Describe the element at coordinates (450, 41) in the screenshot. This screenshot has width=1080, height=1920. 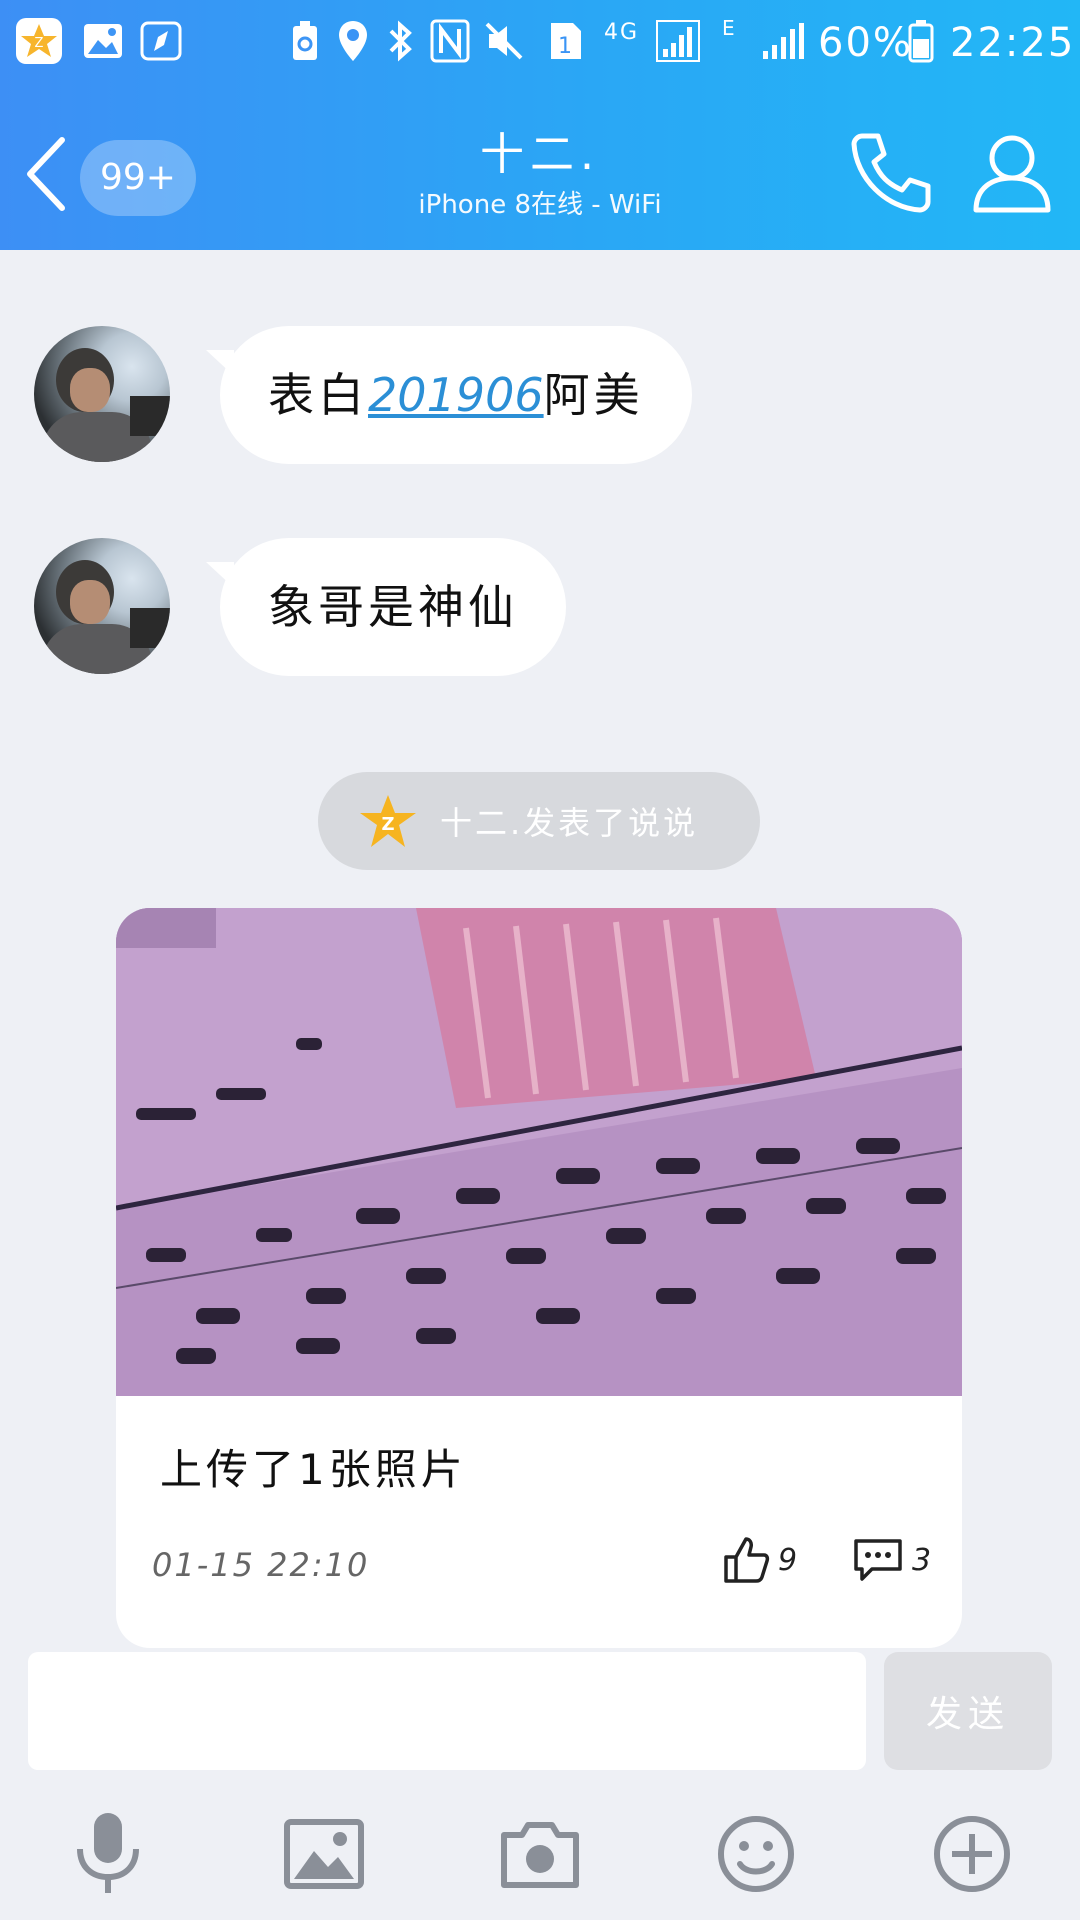
I see `nfc-icon` at that location.